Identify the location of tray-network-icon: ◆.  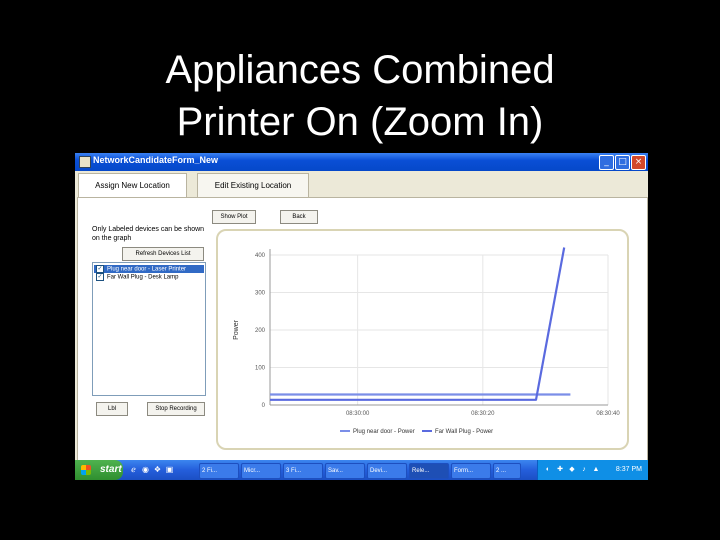
(572, 470).